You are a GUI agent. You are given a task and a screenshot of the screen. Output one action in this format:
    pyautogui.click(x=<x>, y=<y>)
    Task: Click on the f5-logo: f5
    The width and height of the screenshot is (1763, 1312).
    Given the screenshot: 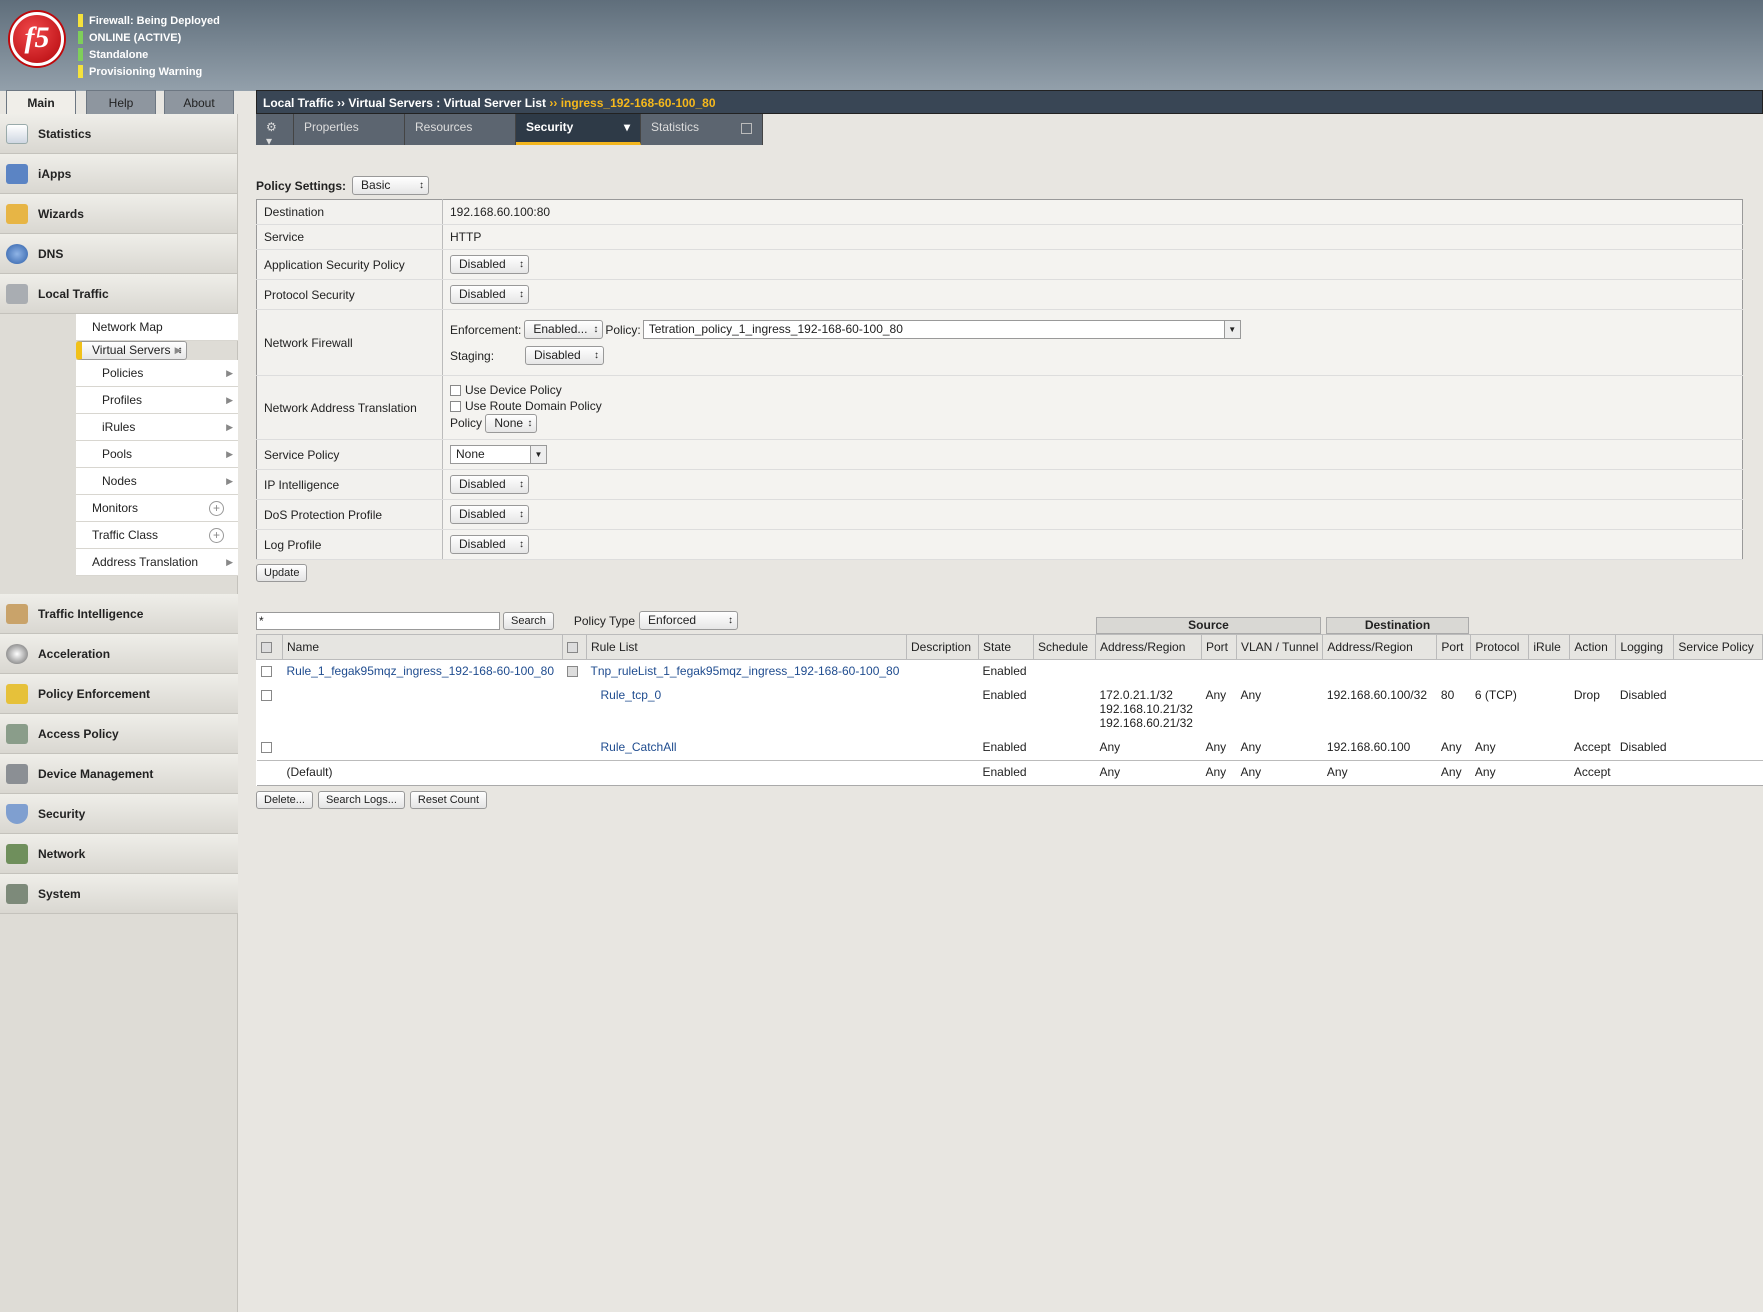 What is the action you would take?
    pyautogui.click(x=37, y=39)
    